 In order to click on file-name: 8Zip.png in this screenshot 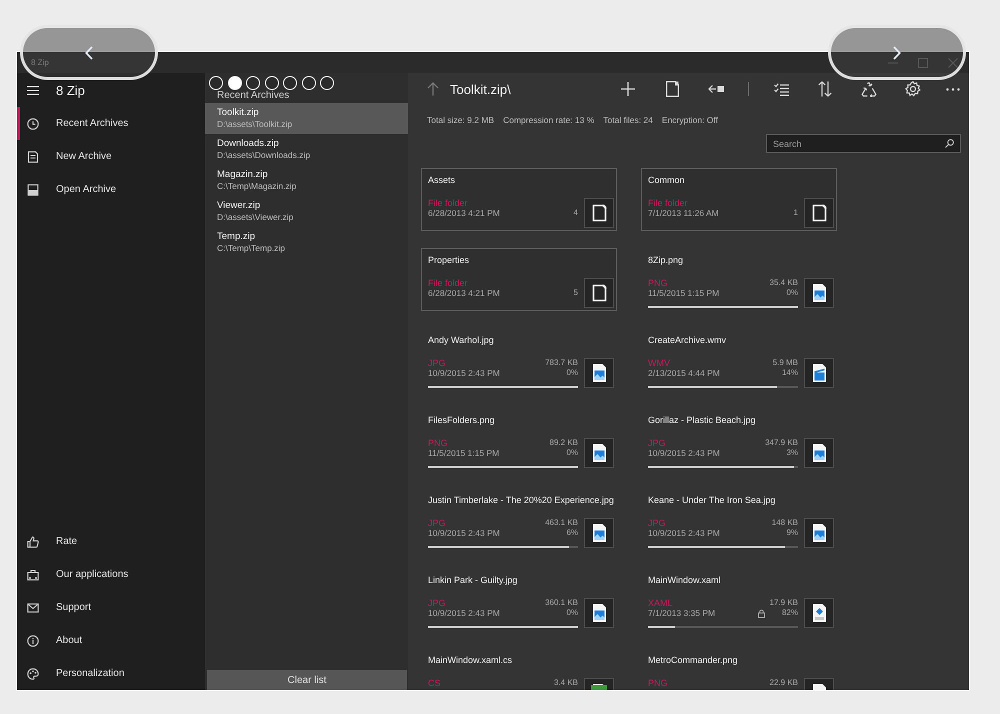, I will do `click(666, 260)`.